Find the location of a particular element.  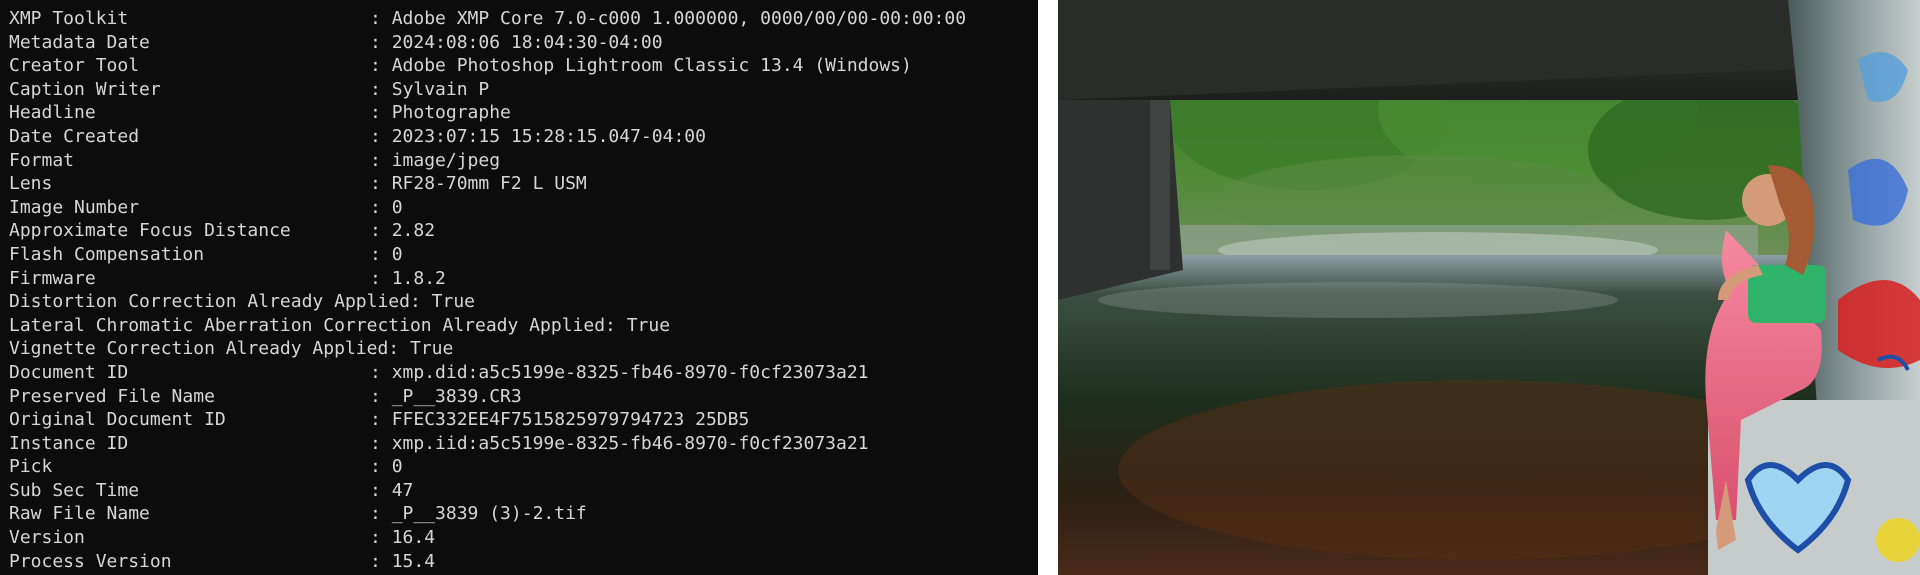

metadata-key: Original Document ID is located at coordinates (117, 420).